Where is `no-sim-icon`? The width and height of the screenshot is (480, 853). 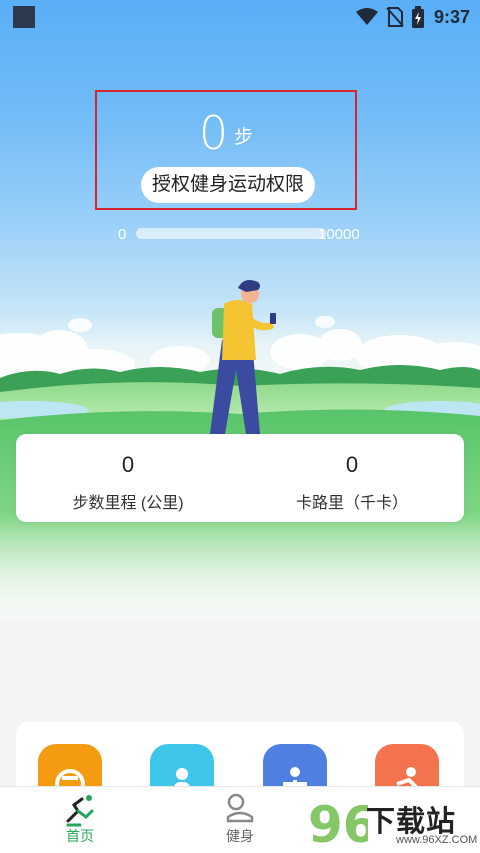
no-sim-icon is located at coordinates (395, 17).